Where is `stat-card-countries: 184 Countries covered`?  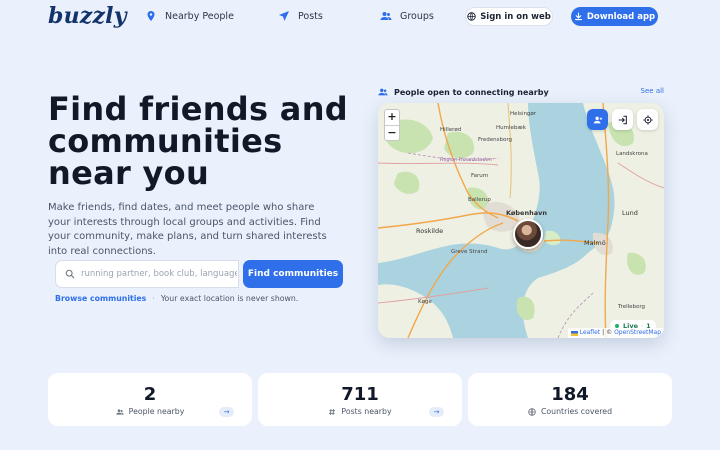
stat-card-countries: 184 Countries covered is located at coordinates (570, 399).